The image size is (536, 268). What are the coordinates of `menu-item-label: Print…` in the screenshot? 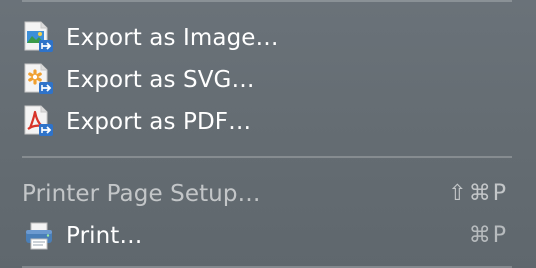 It's located at (104, 236).